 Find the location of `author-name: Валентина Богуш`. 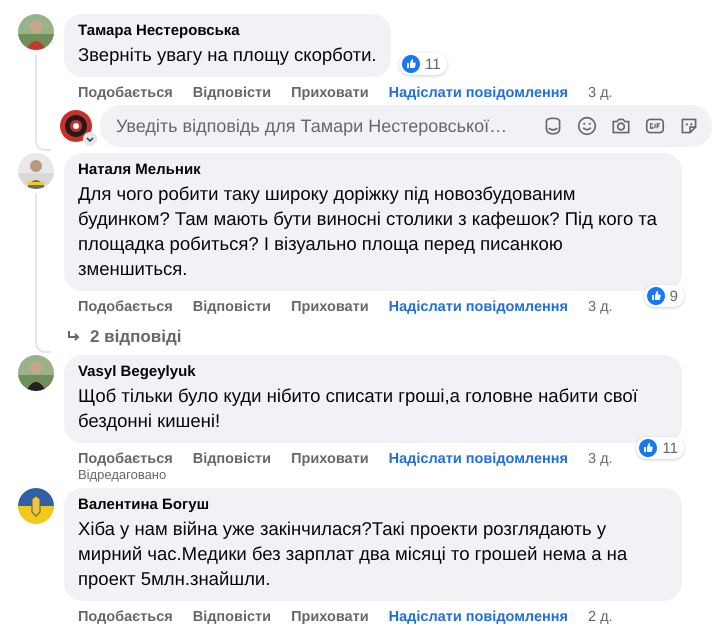

author-name: Валентина Богуш is located at coordinates (373, 504).